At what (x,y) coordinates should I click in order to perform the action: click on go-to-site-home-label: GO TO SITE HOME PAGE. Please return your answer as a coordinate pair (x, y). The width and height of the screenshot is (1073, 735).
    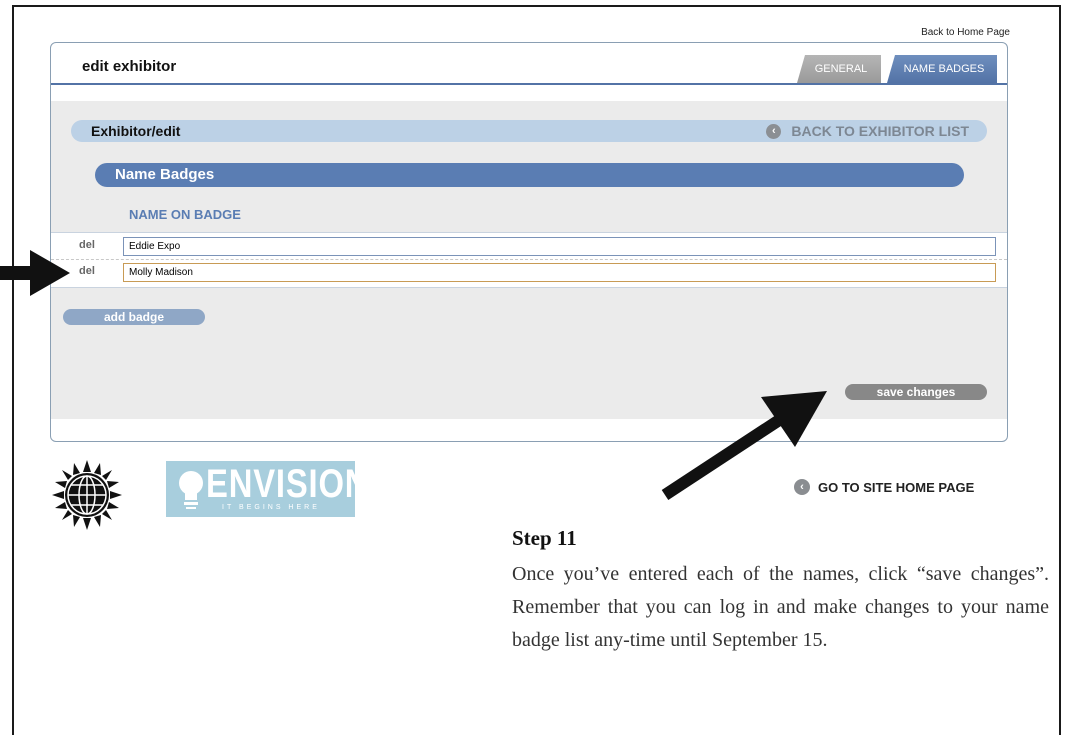
    Looking at the image, I should click on (896, 487).